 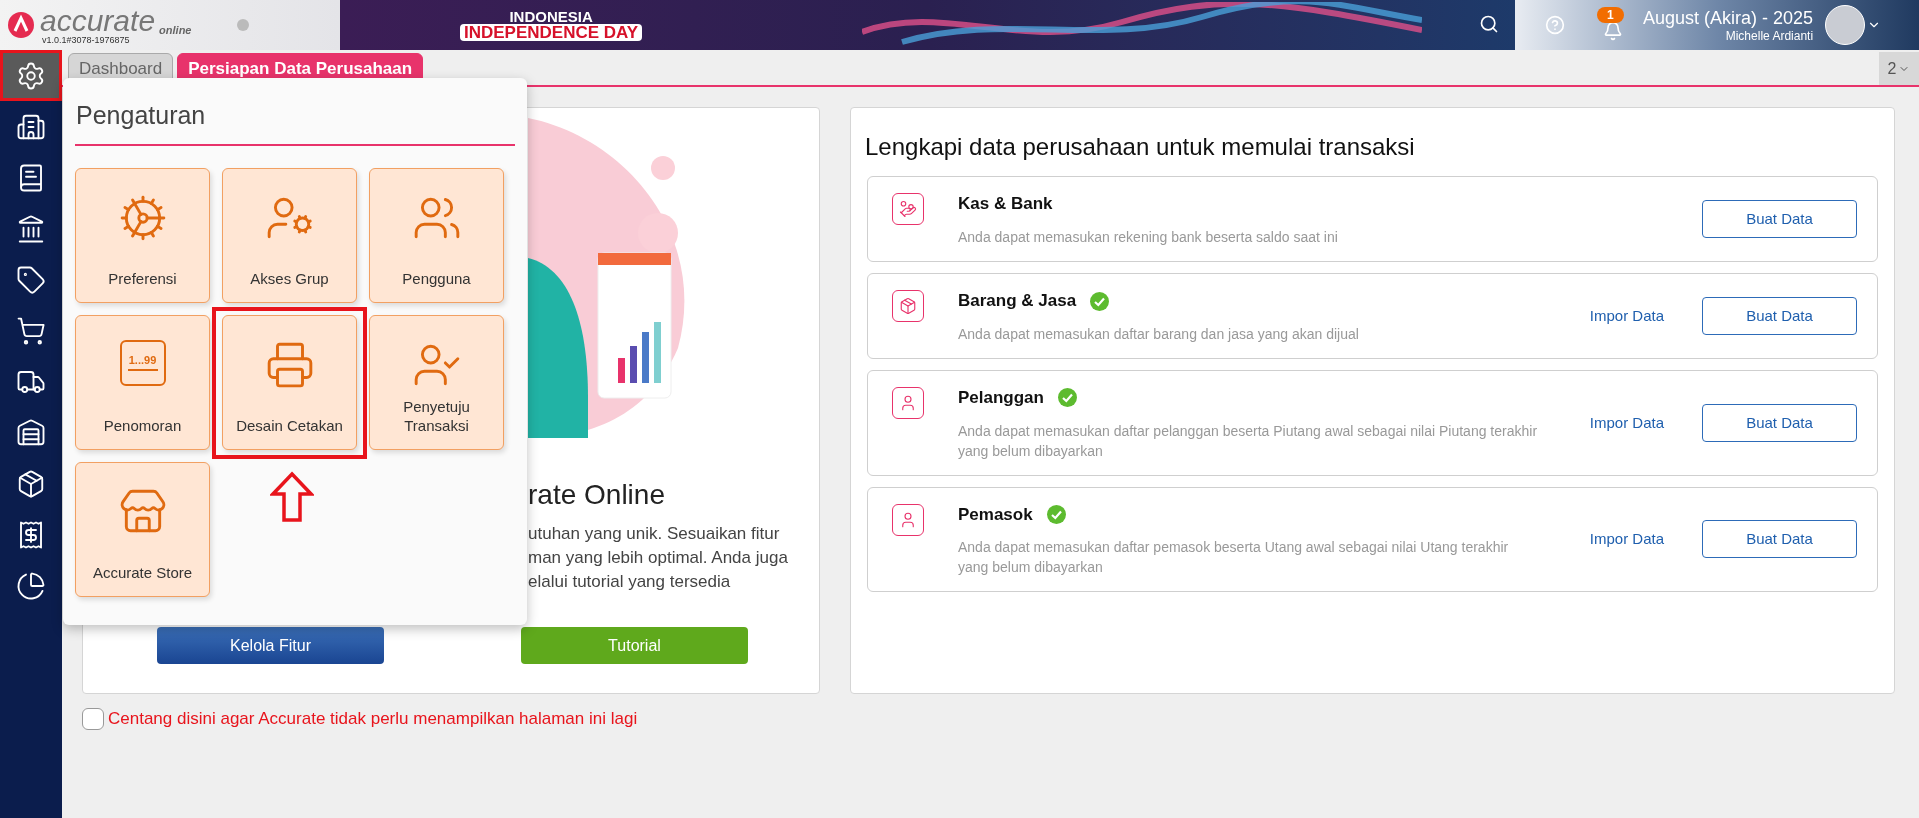 I want to click on settings-tile: Pengguna, so click(x=436, y=235).